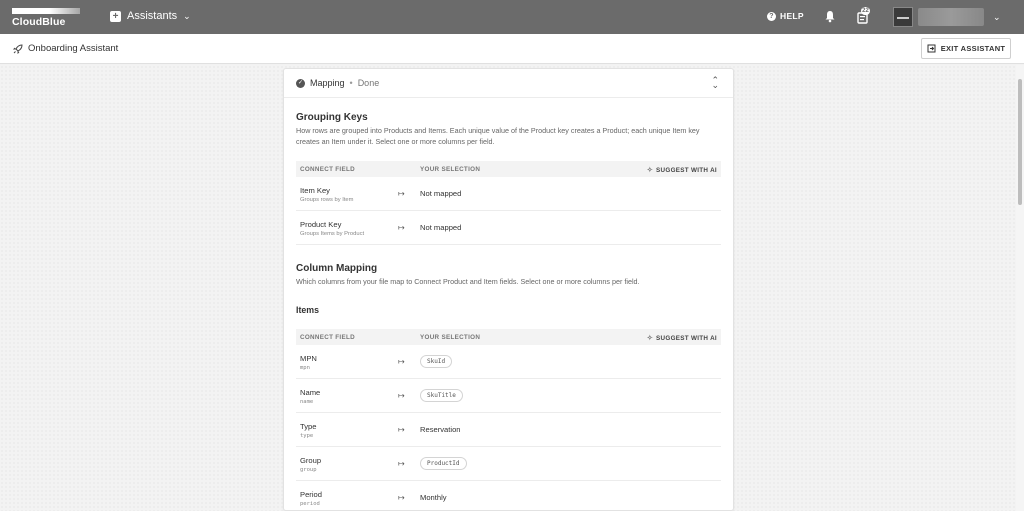 The height and width of the screenshot is (511, 1024). What do you see at coordinates (18, 48) in the screenshot?
I see `rocket-icon` at bounding box center [18, 48].